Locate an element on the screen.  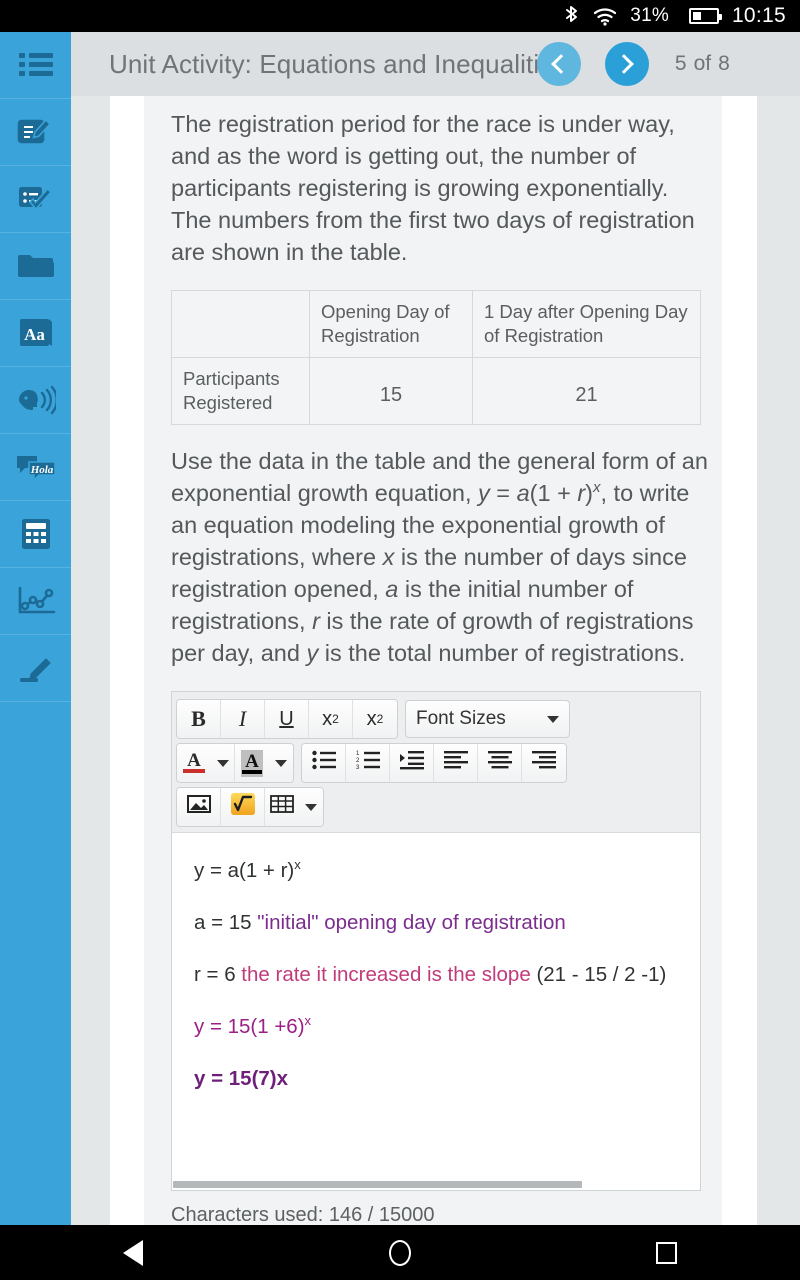
sidebar-item-read-aloud is located at coordinates (35, 400).